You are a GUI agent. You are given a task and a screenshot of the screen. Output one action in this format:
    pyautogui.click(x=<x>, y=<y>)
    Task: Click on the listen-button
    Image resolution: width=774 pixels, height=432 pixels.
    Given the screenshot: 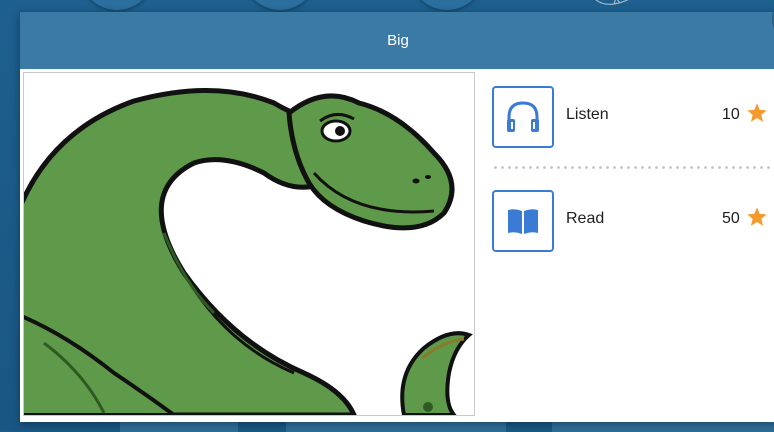 What is the action you would take?
    pyautogui.click(x=523, y=117)
    